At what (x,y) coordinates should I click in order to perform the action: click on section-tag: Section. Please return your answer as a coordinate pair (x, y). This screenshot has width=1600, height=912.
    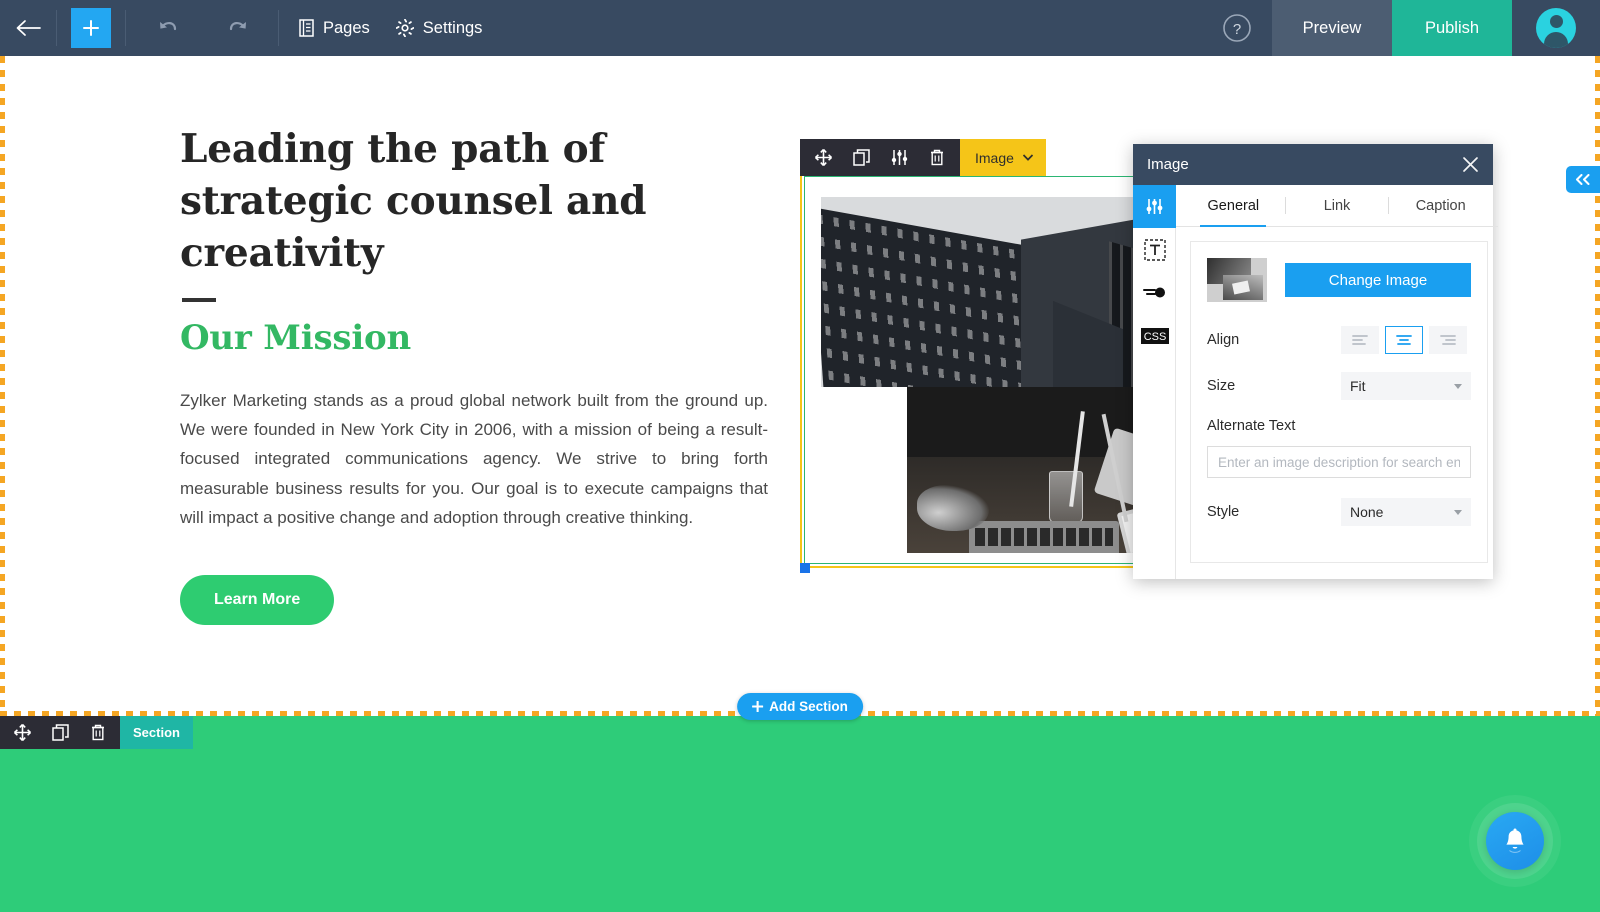
    Looking at the image, I should click on (156, 732).